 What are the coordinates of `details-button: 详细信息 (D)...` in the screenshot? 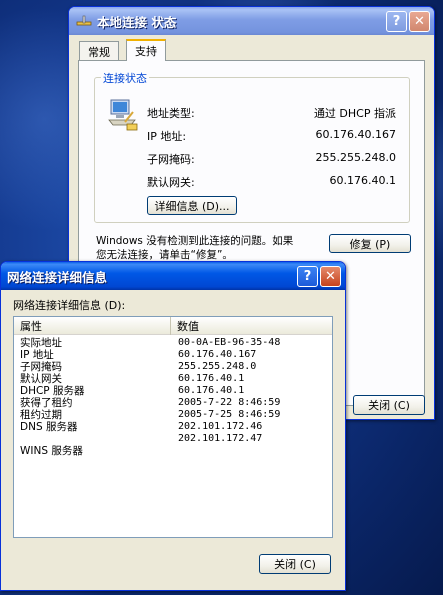 It's located at (192, 205).